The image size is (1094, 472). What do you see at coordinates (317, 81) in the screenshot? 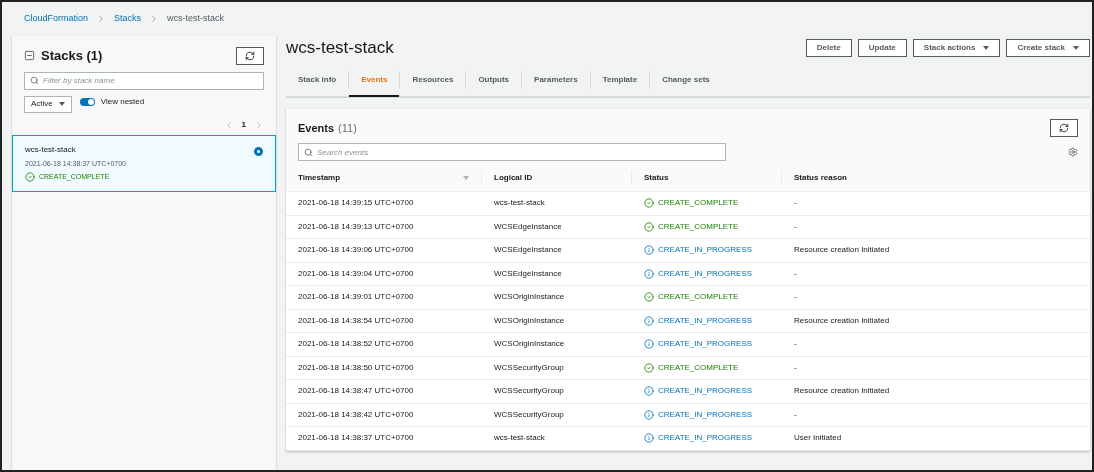
I see `tab: Stack info` at bounding box center [317, 81].